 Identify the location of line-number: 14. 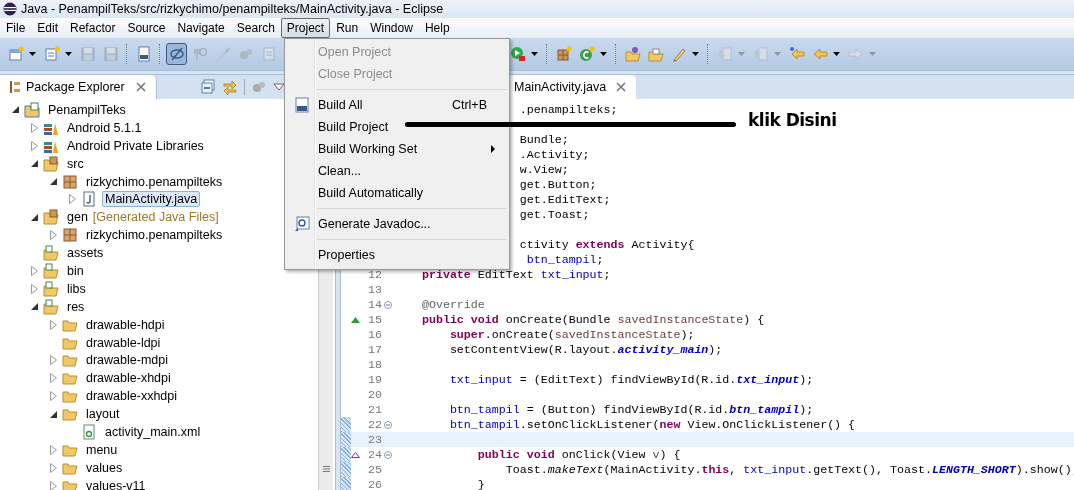
(374, 304).